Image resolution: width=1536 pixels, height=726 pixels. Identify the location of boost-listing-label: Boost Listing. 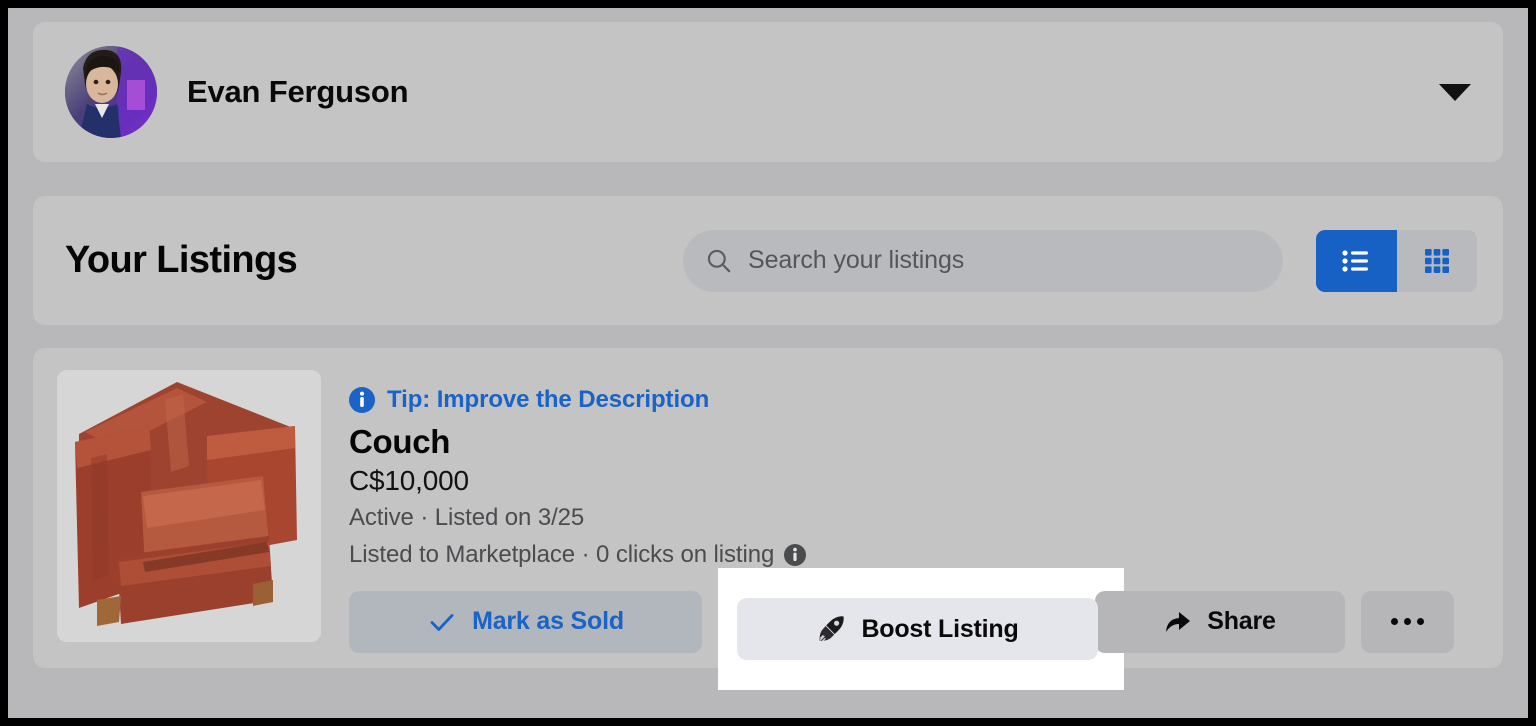
(940, 628).